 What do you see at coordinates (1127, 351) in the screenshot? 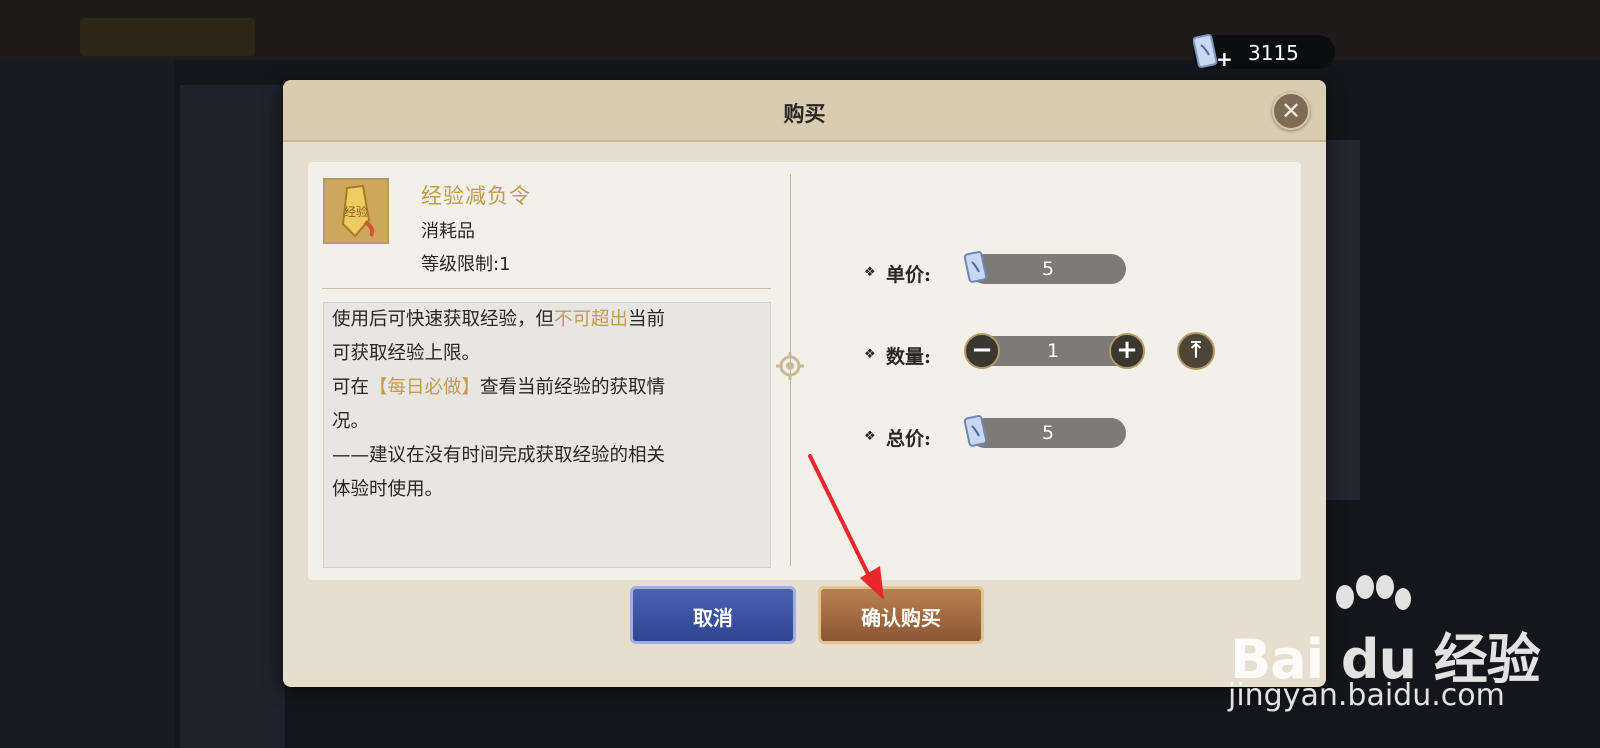
I see `increase-button: +` at bounding box center [1127, 351].